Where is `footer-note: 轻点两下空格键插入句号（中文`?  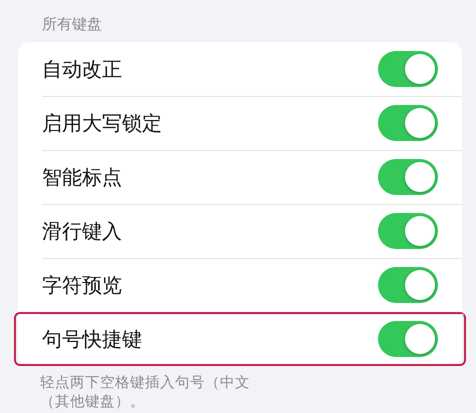 footer-note: 轻点两下空格键插入句号（中文 is located at coordinates (145, 383).